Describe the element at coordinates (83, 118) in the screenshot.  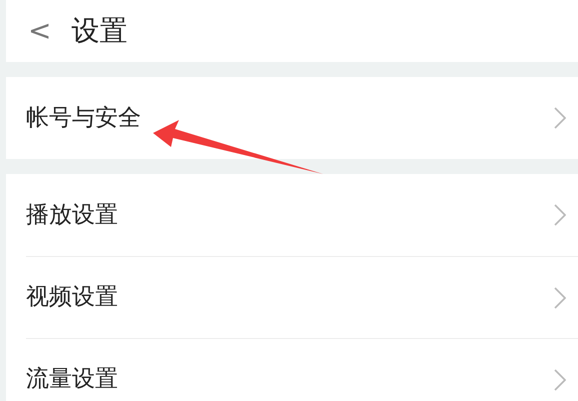
I see `item-label: 帐号与安全` at that location.